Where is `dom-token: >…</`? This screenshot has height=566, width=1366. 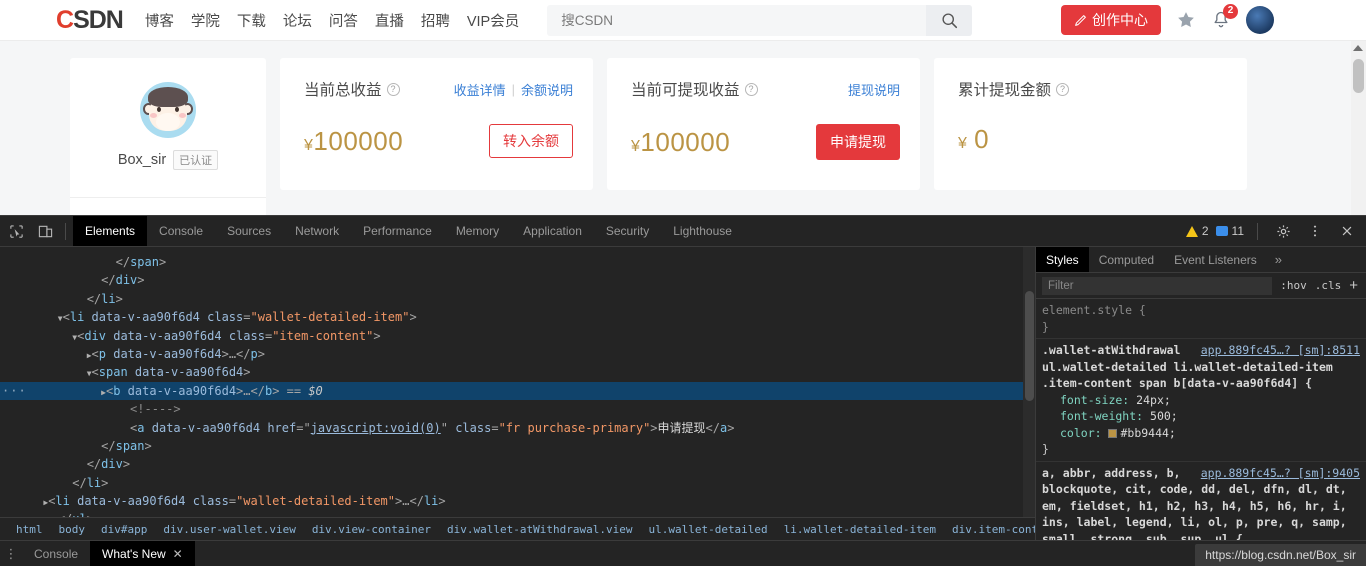
dom-token: >…</ is located at coordinates (250, 390).